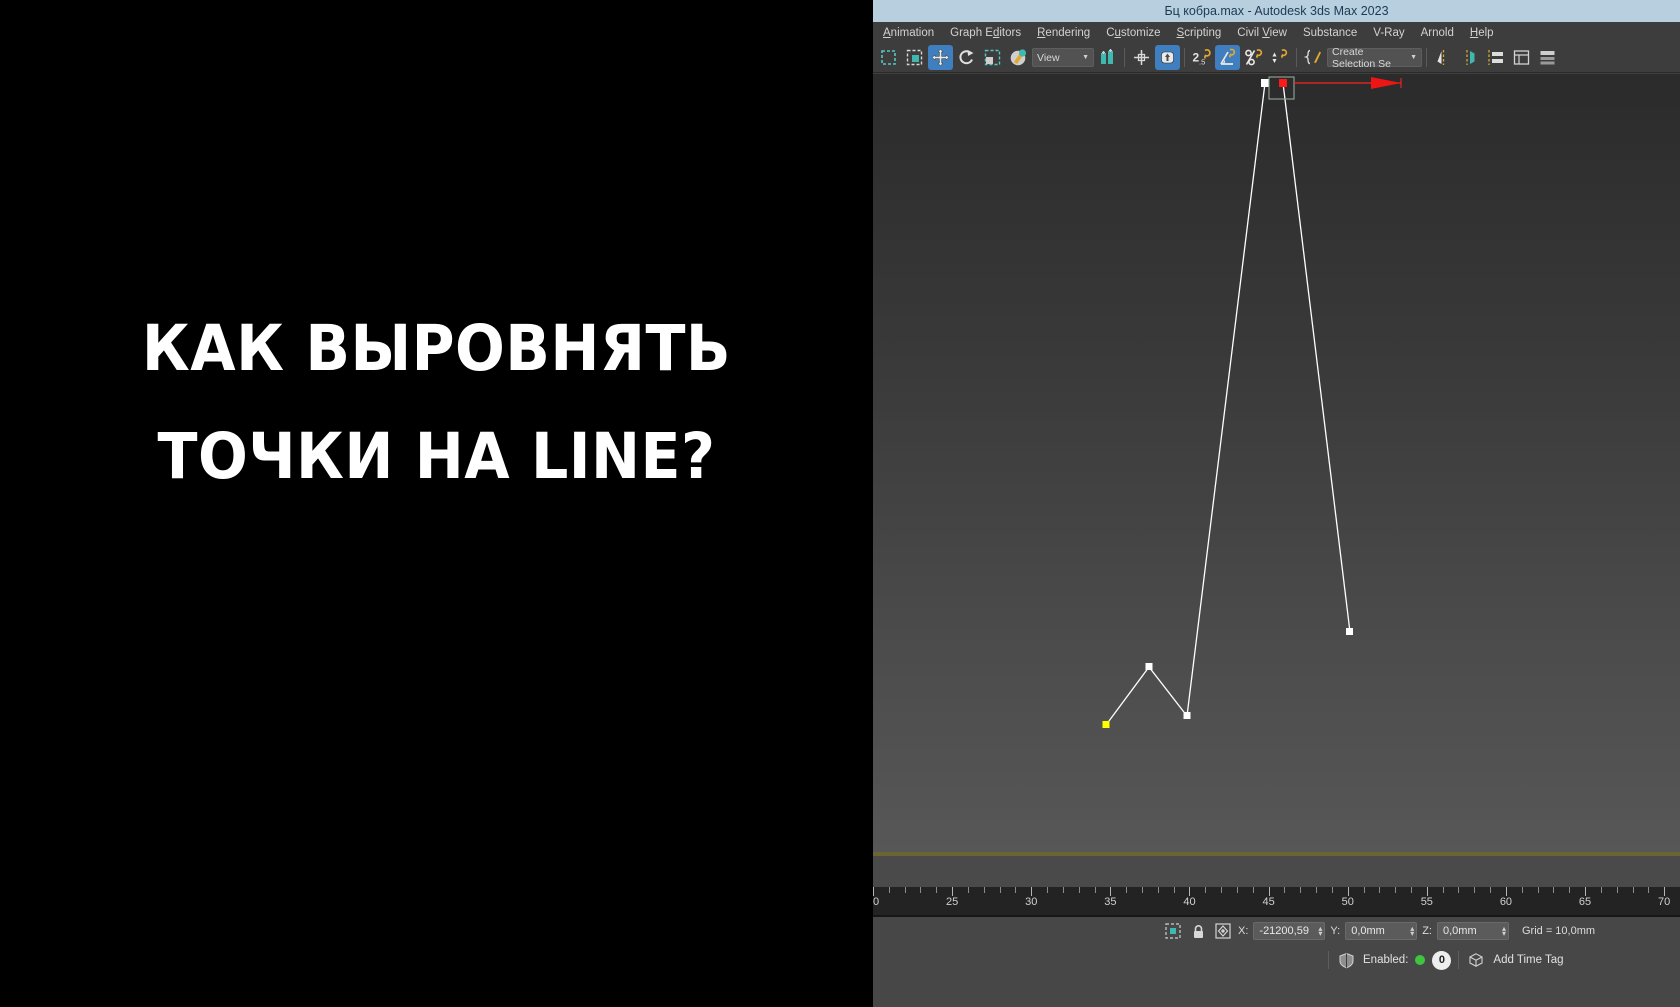 This screenshot has height=1007, width=1680. Describe the element at coordinates (1141, 57) in the screenshot. I see `select-and-manipulate-button` at that location.